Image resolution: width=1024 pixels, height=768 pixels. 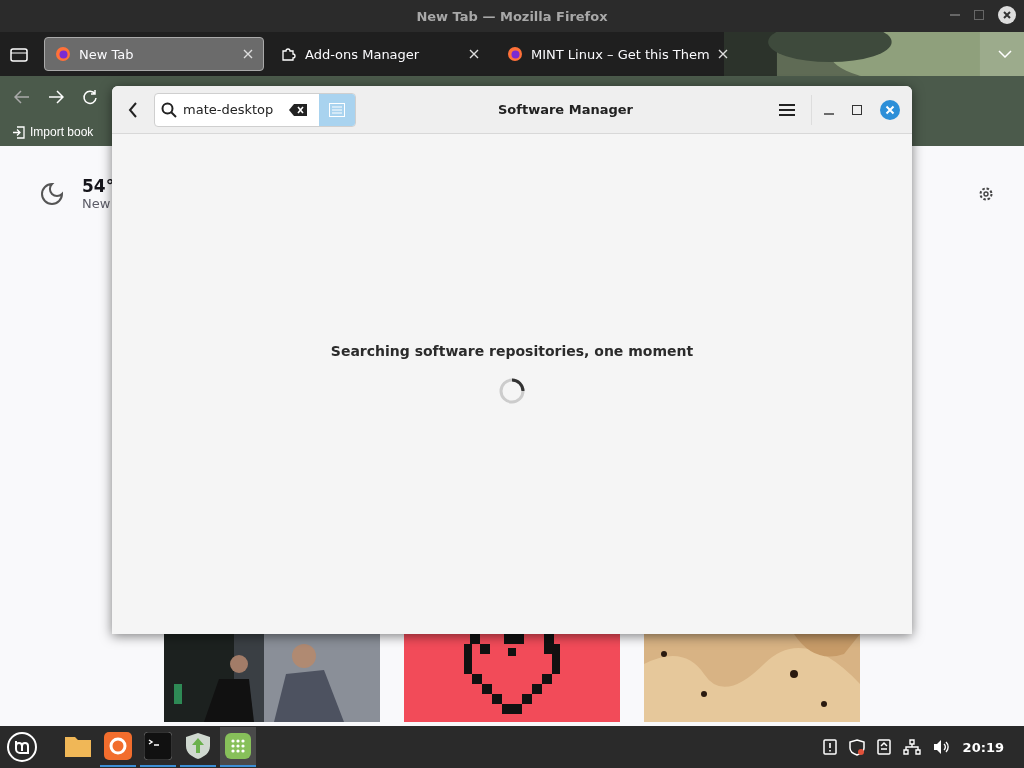 What do you see at coordinates (911, 747) in the screenshot?
I see `network-icon` at bounding box center [911, 747].